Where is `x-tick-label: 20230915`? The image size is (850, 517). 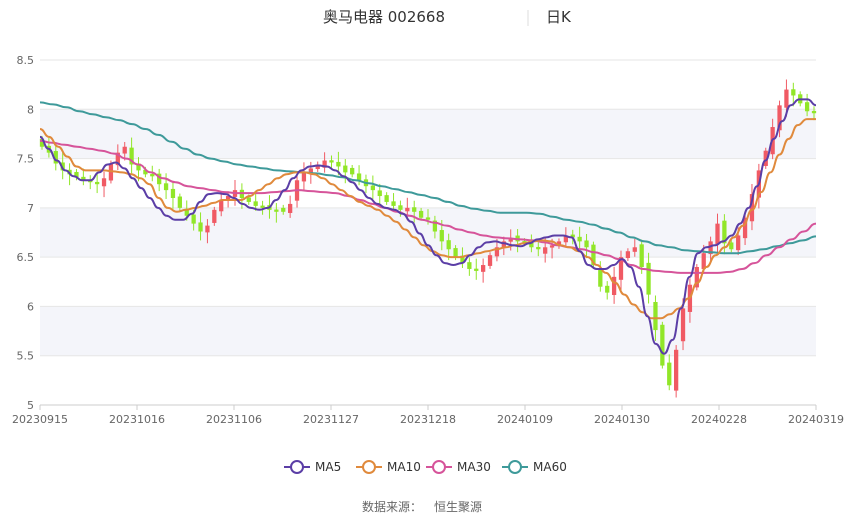
x-tick-label: 20230915 is located at coordinates (40, 419).